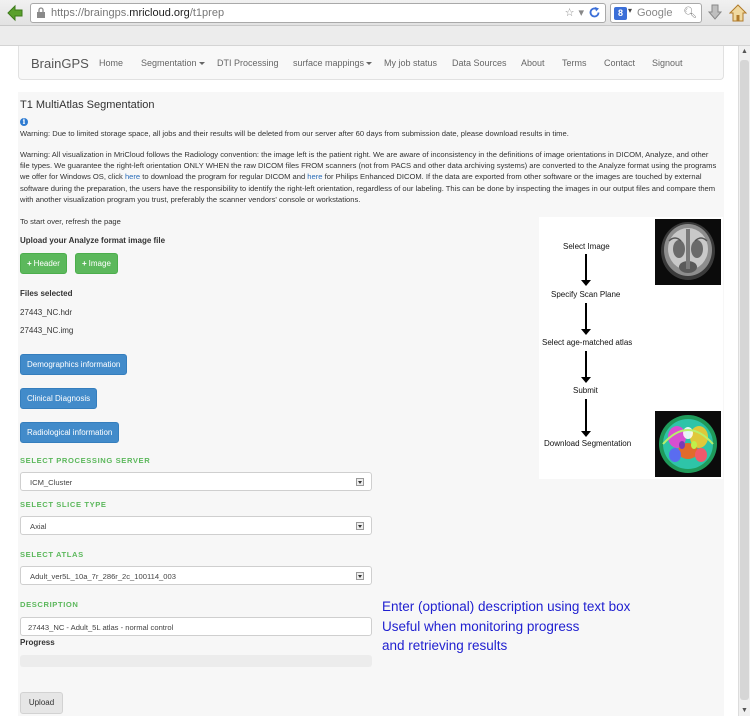  What do you see at coordinates (738, 13) in the screenshot?
I see `home-icon` at bounding box center [738, 13].